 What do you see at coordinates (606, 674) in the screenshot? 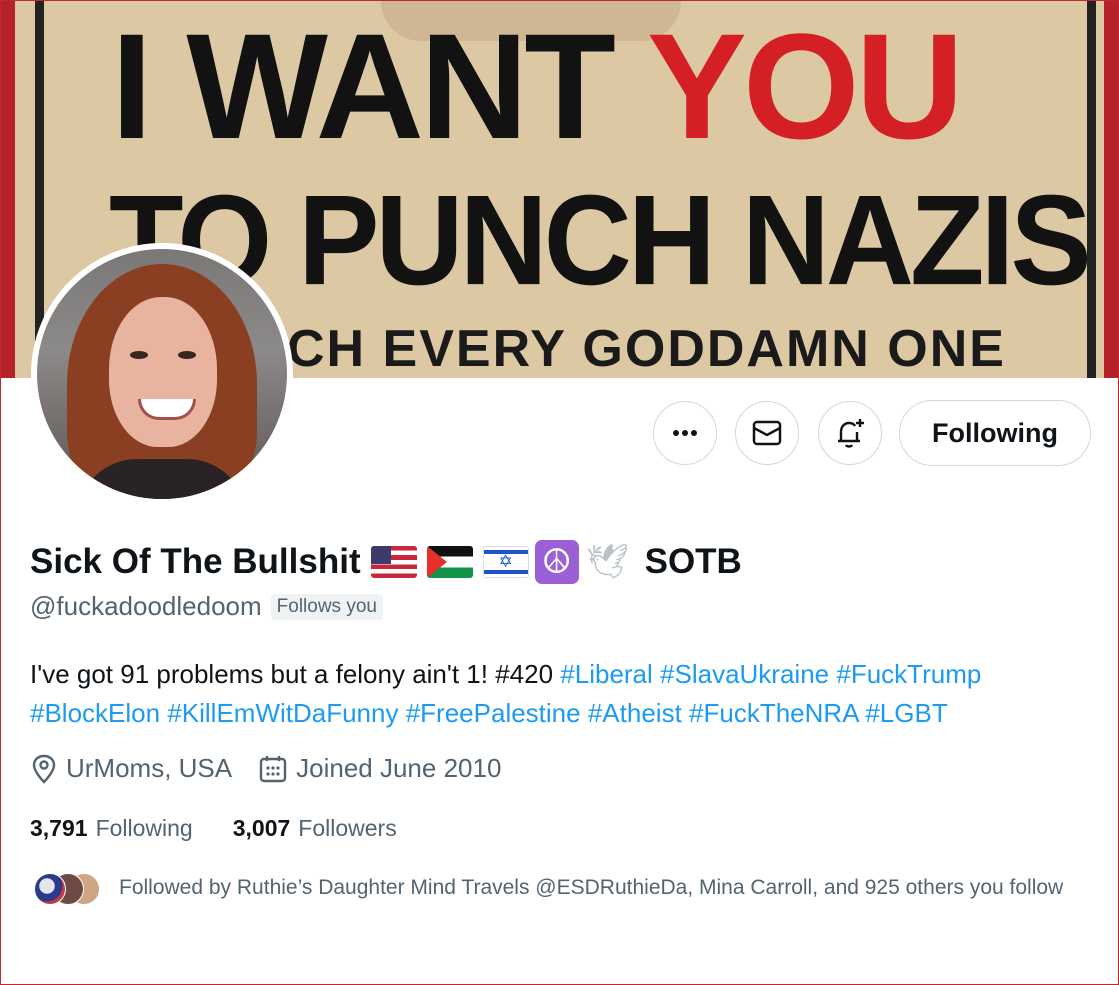
I see `hashtag-link: #Liberal` at bounding box center [606, 674].